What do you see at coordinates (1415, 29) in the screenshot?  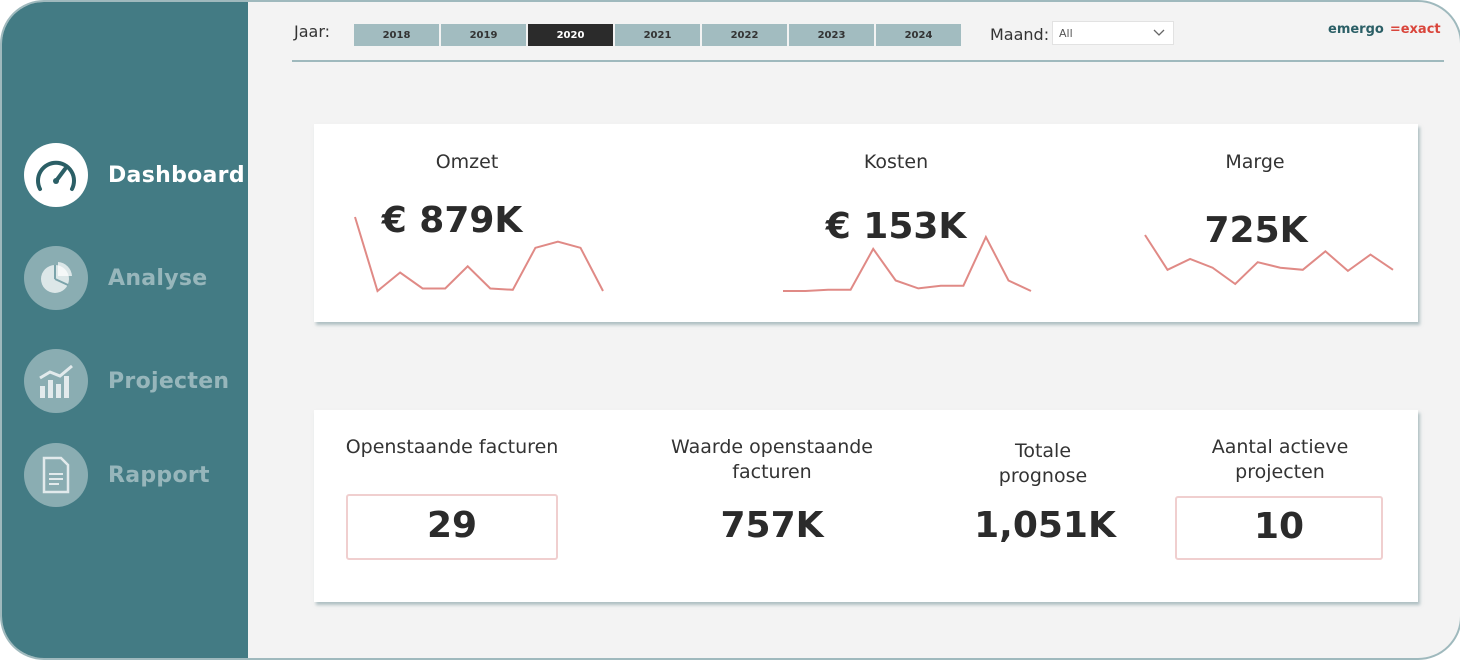 I see `logo-exact: =exact` at bounding box center [1415, 29].